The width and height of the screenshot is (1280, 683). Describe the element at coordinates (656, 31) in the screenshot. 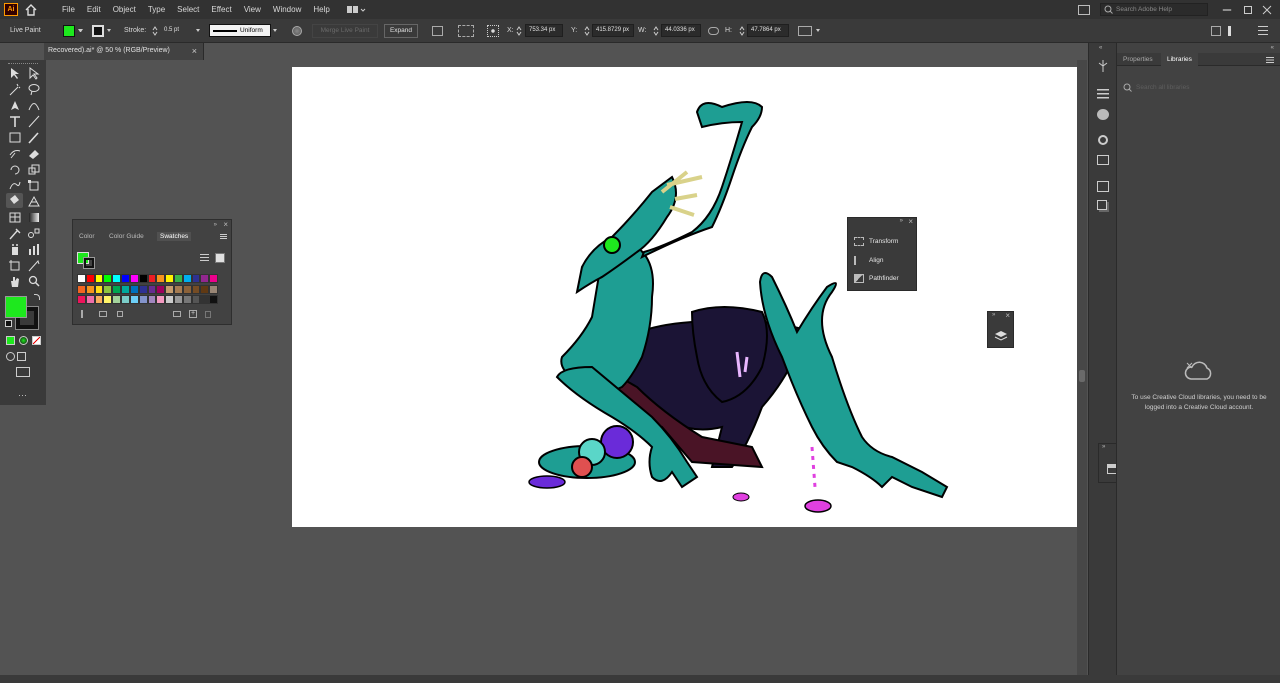

I see `w-stepper-icon` at that location.